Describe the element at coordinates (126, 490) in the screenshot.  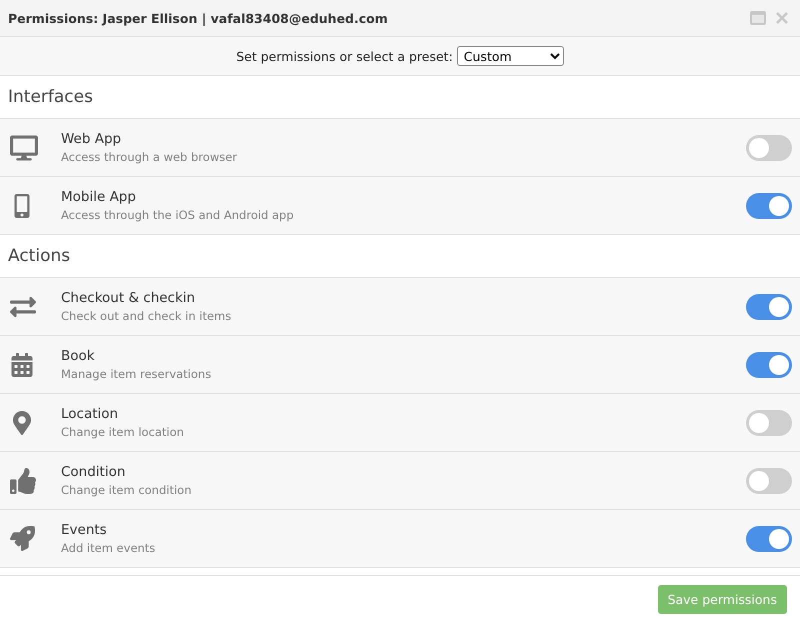
I see `permission-description: Change item condition` at that location.